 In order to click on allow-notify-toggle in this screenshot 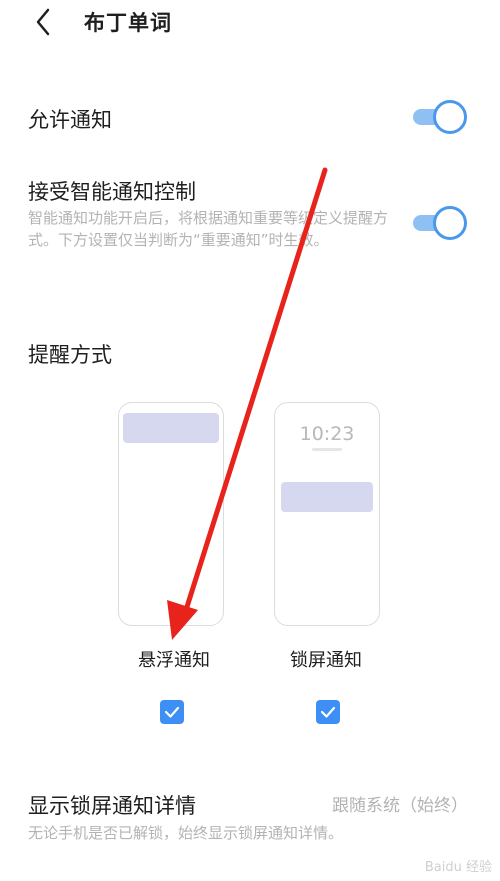, I will do `click(438, 117)`.